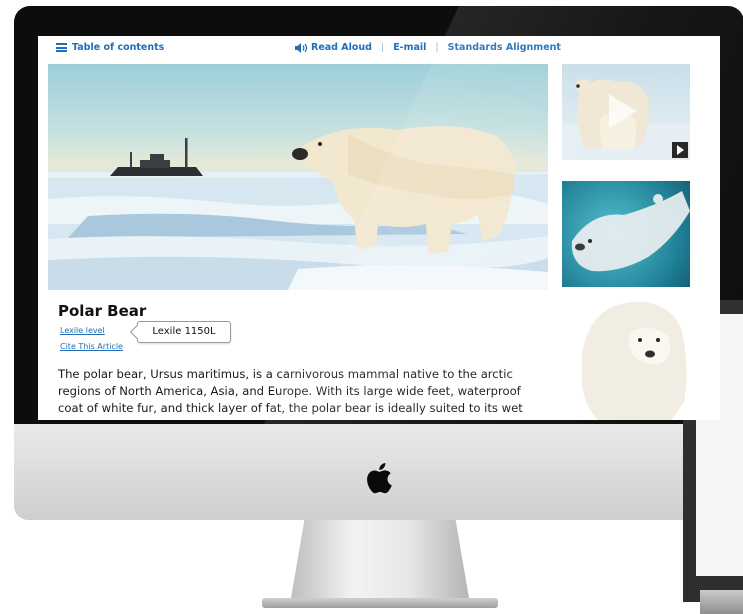 Image resolution: width=743 pixels, height=614 pixels. I want to click on lexile-level-link: Lexile level, so click(82, 330).